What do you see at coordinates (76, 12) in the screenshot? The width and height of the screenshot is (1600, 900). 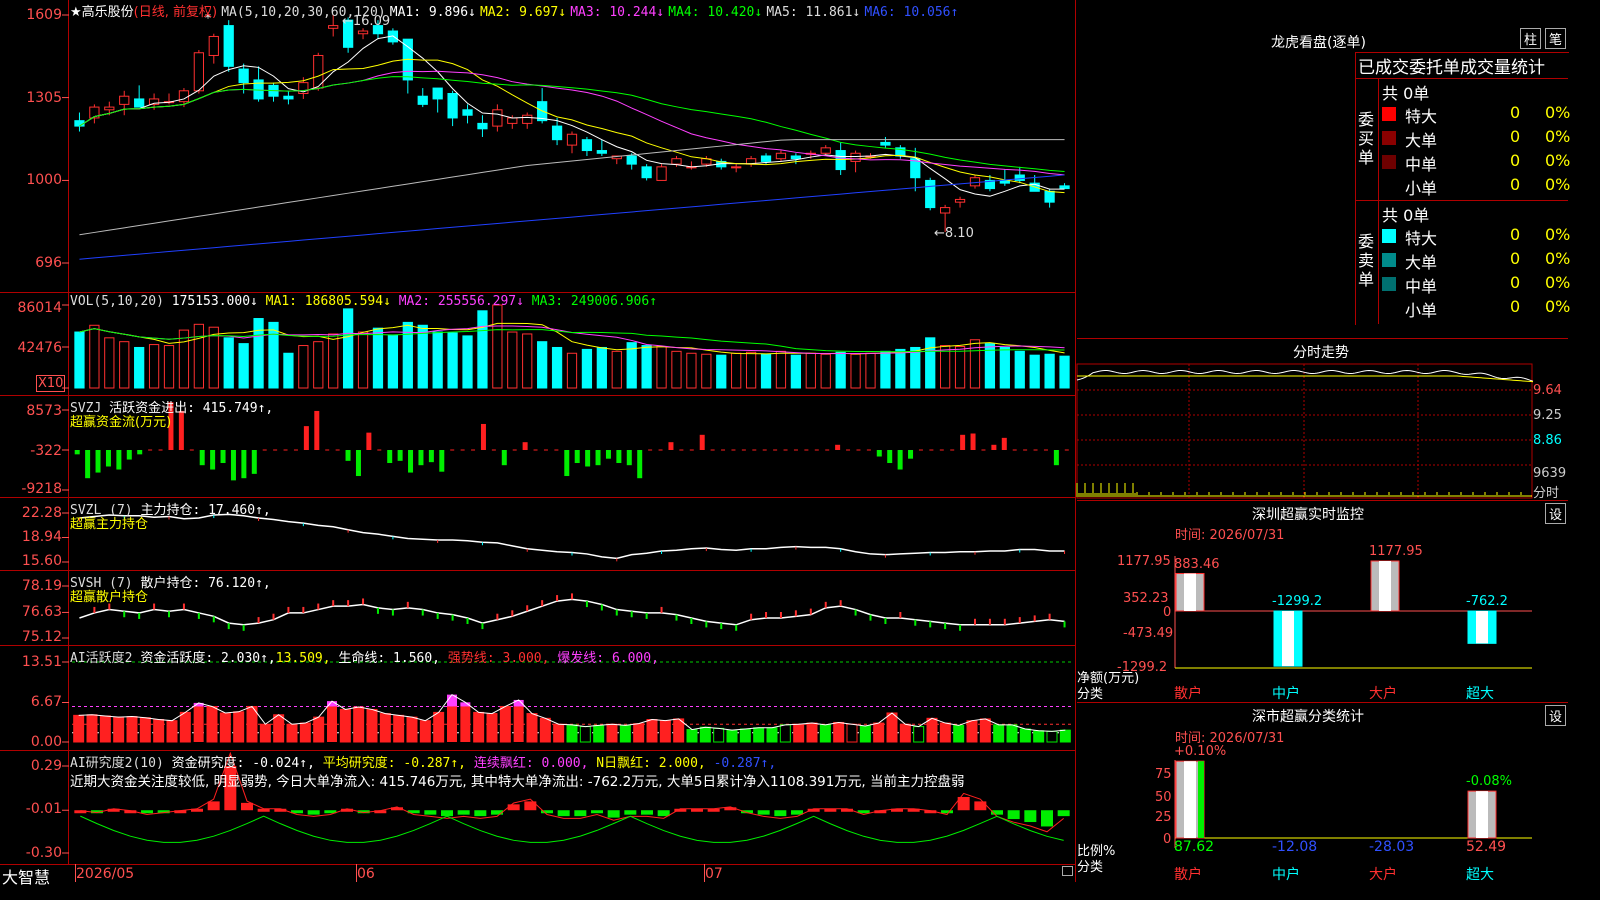 I see `star-icon: ★` at bounding box center [76, 12].